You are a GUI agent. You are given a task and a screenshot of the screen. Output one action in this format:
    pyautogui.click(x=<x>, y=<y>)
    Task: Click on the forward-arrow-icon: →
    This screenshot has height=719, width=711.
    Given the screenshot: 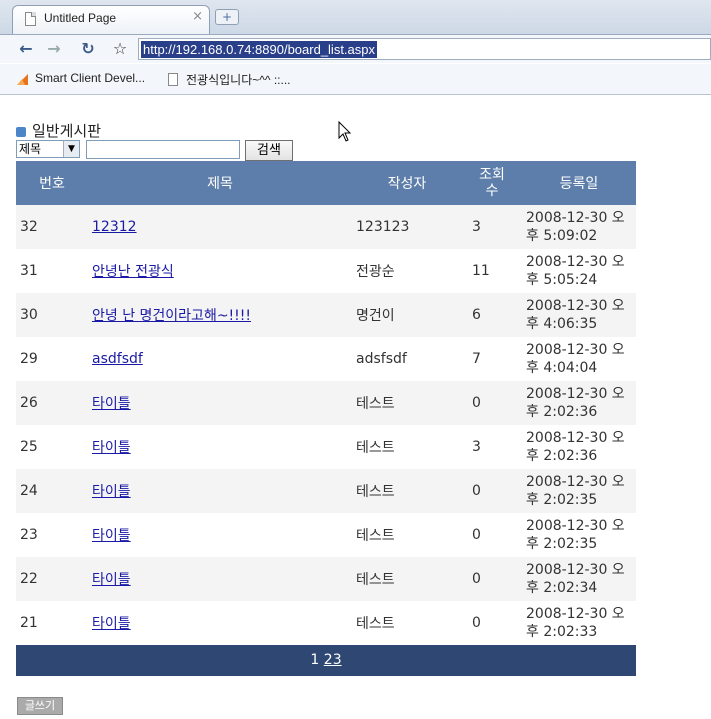 What is the action you would take?
    pyautogui.click(x=54, y=48)
    